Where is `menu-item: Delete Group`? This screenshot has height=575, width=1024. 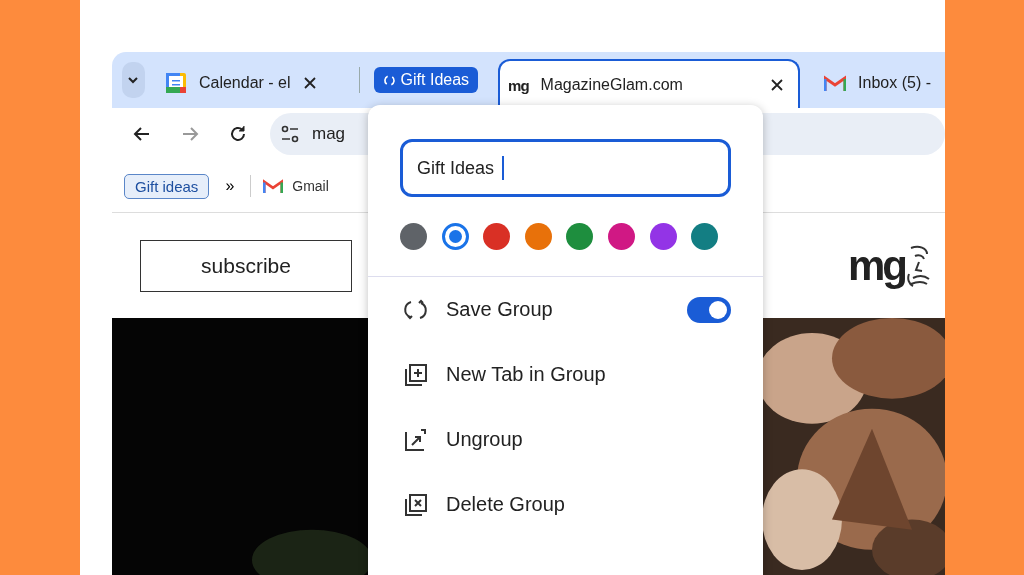 menu-item: Delete Group is located at coordinates (565, 504).